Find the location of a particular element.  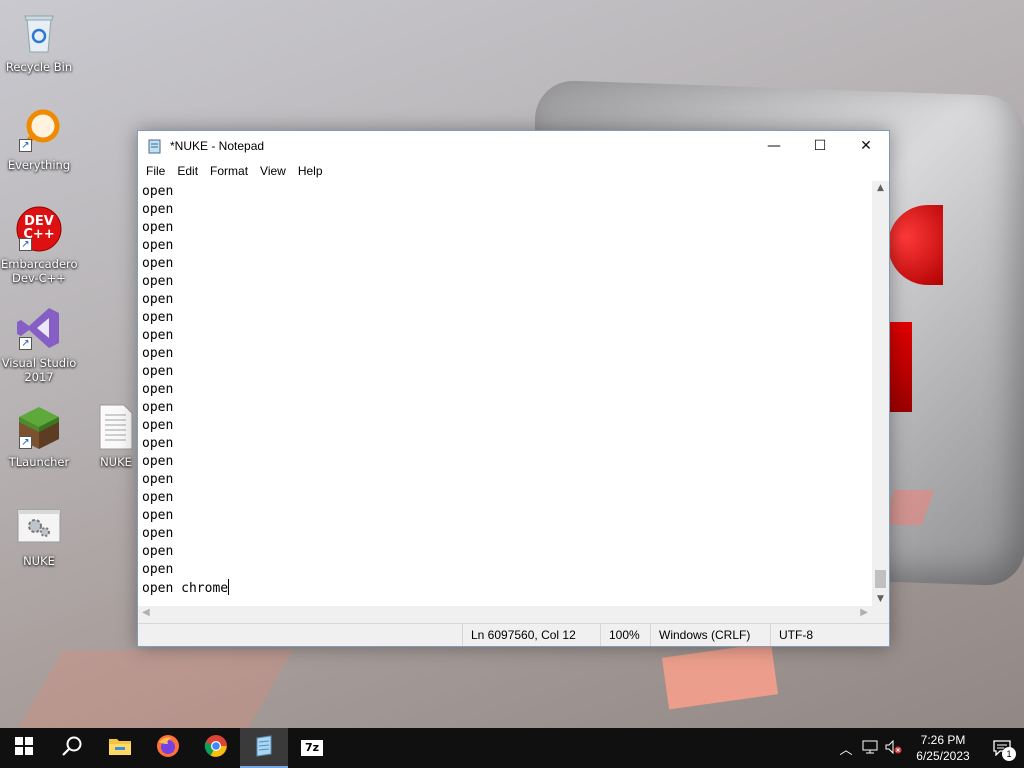

desktop-icon-everything: ↗ Everything is located at coordinates (39, 139).